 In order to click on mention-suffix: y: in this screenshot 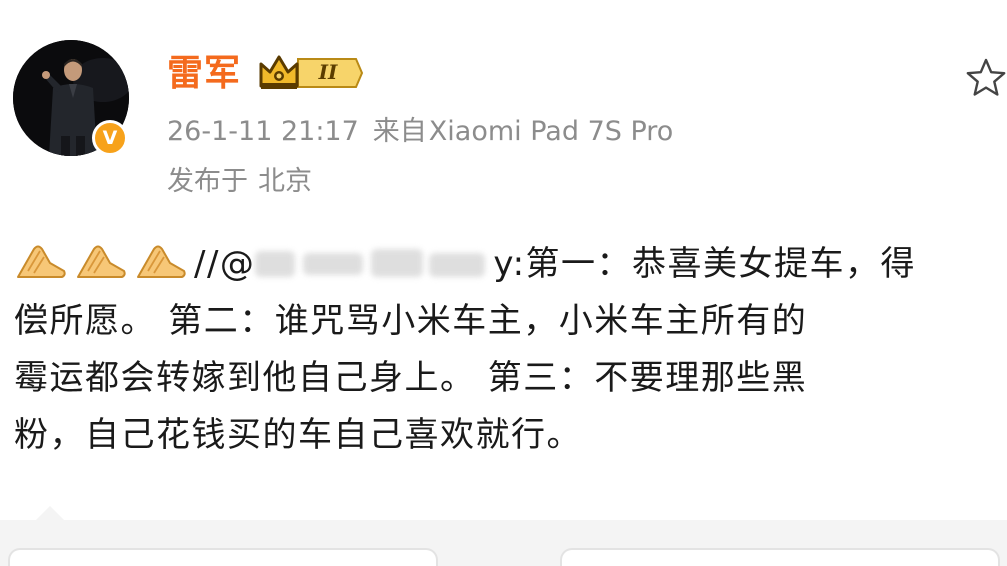, I will do `click(509, 264)`.